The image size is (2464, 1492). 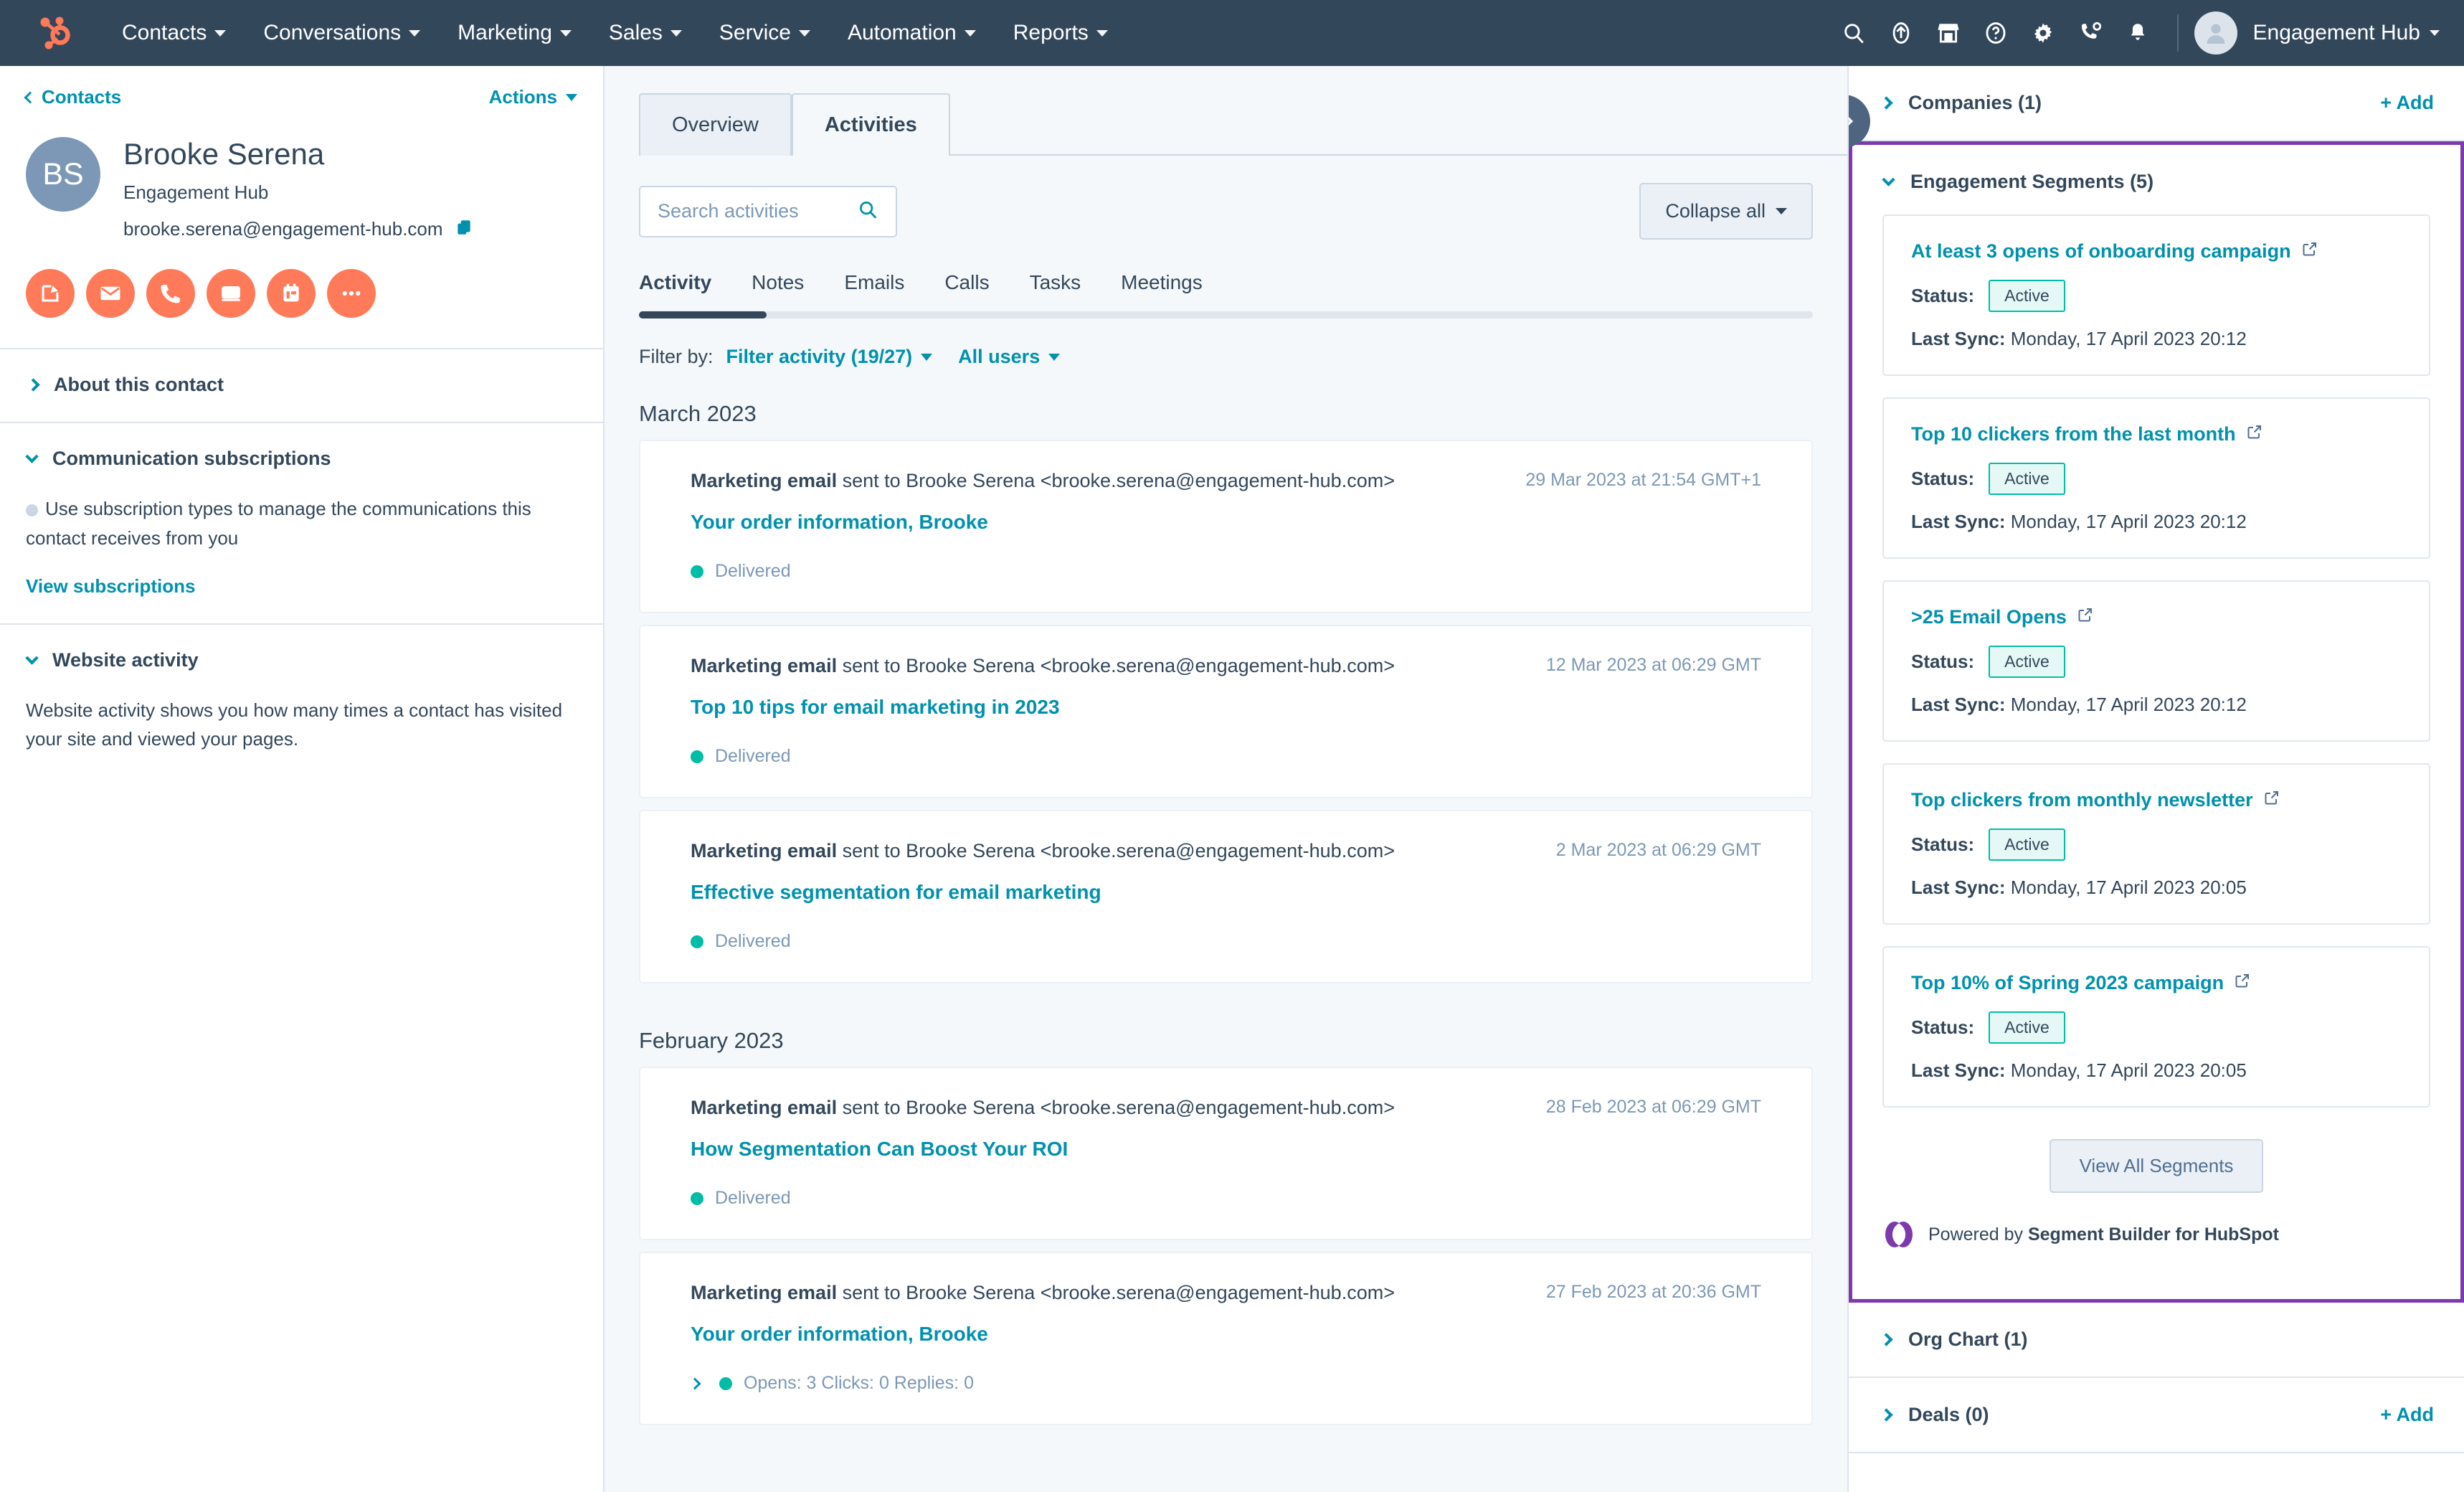 What do you see at coordinates (110, 293) in the screenshot?
I see `email-icon` at bounding box center [110, 293].